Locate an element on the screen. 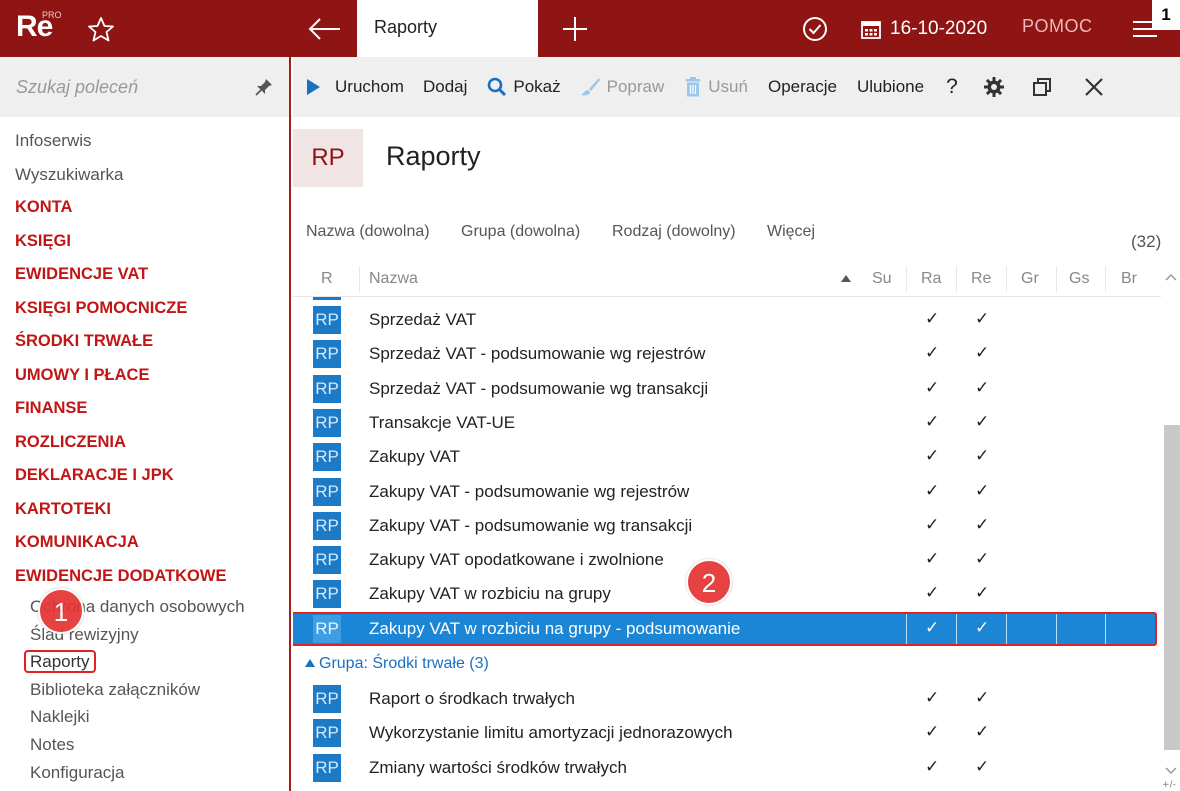 Image resolution: width=1180 pixels, height=791 pixels. column-header-gs: Gs is located at coordinates (1079, 279).